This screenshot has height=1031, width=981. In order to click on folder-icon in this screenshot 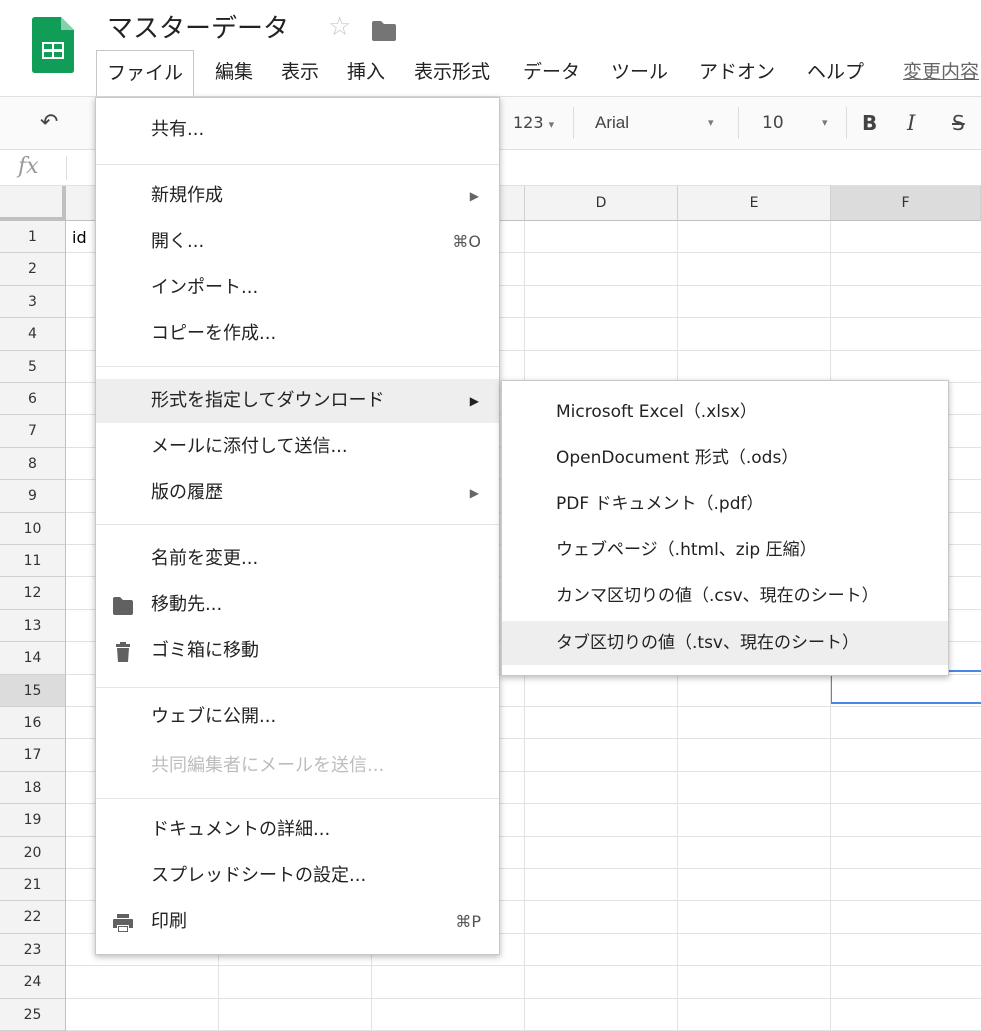, I will do `click(384, 31)`.